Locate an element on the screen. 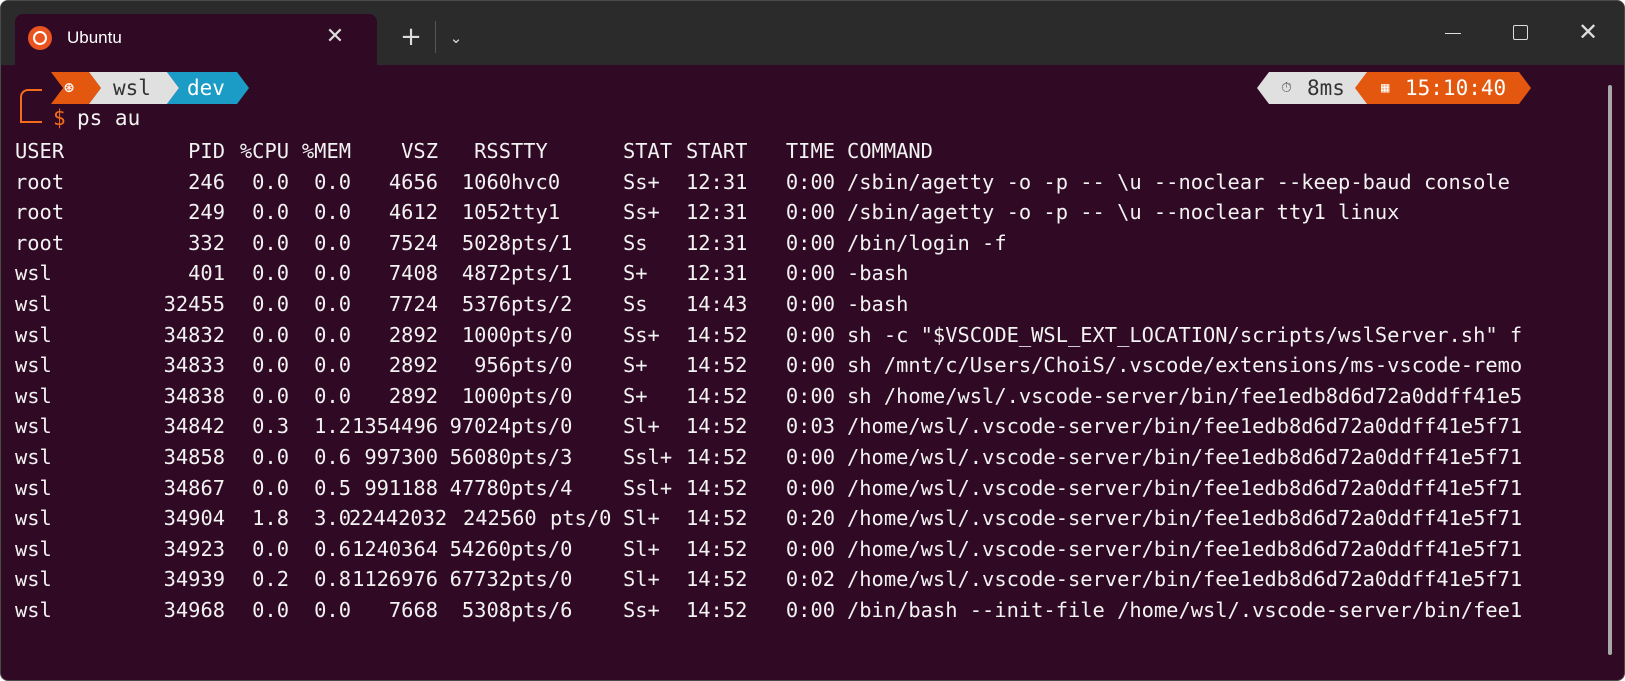 This screenshot has height=681, width=1625. cell-vsz: 22442032 is located at coordinates (398, 518).